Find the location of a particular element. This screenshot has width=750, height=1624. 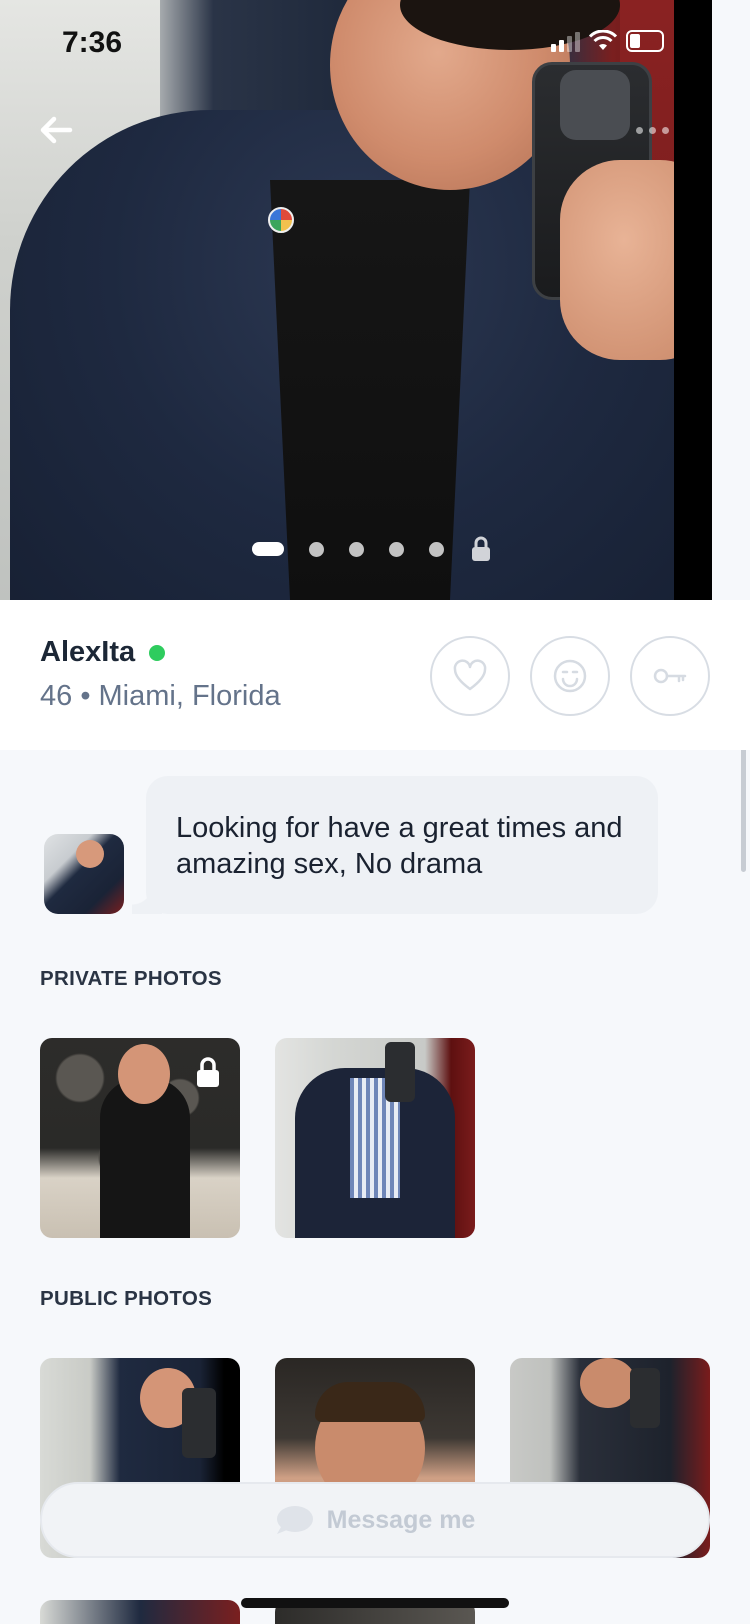

public-photos-title: PUBLIC PHOTOS is located at coordinates (126, 1298).